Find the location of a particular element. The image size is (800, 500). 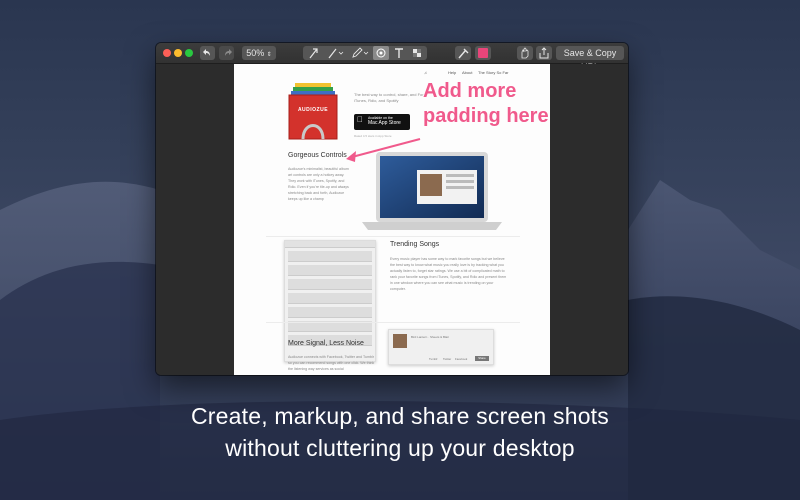

zoom-value: 50% is located at coordinates (255, 53).